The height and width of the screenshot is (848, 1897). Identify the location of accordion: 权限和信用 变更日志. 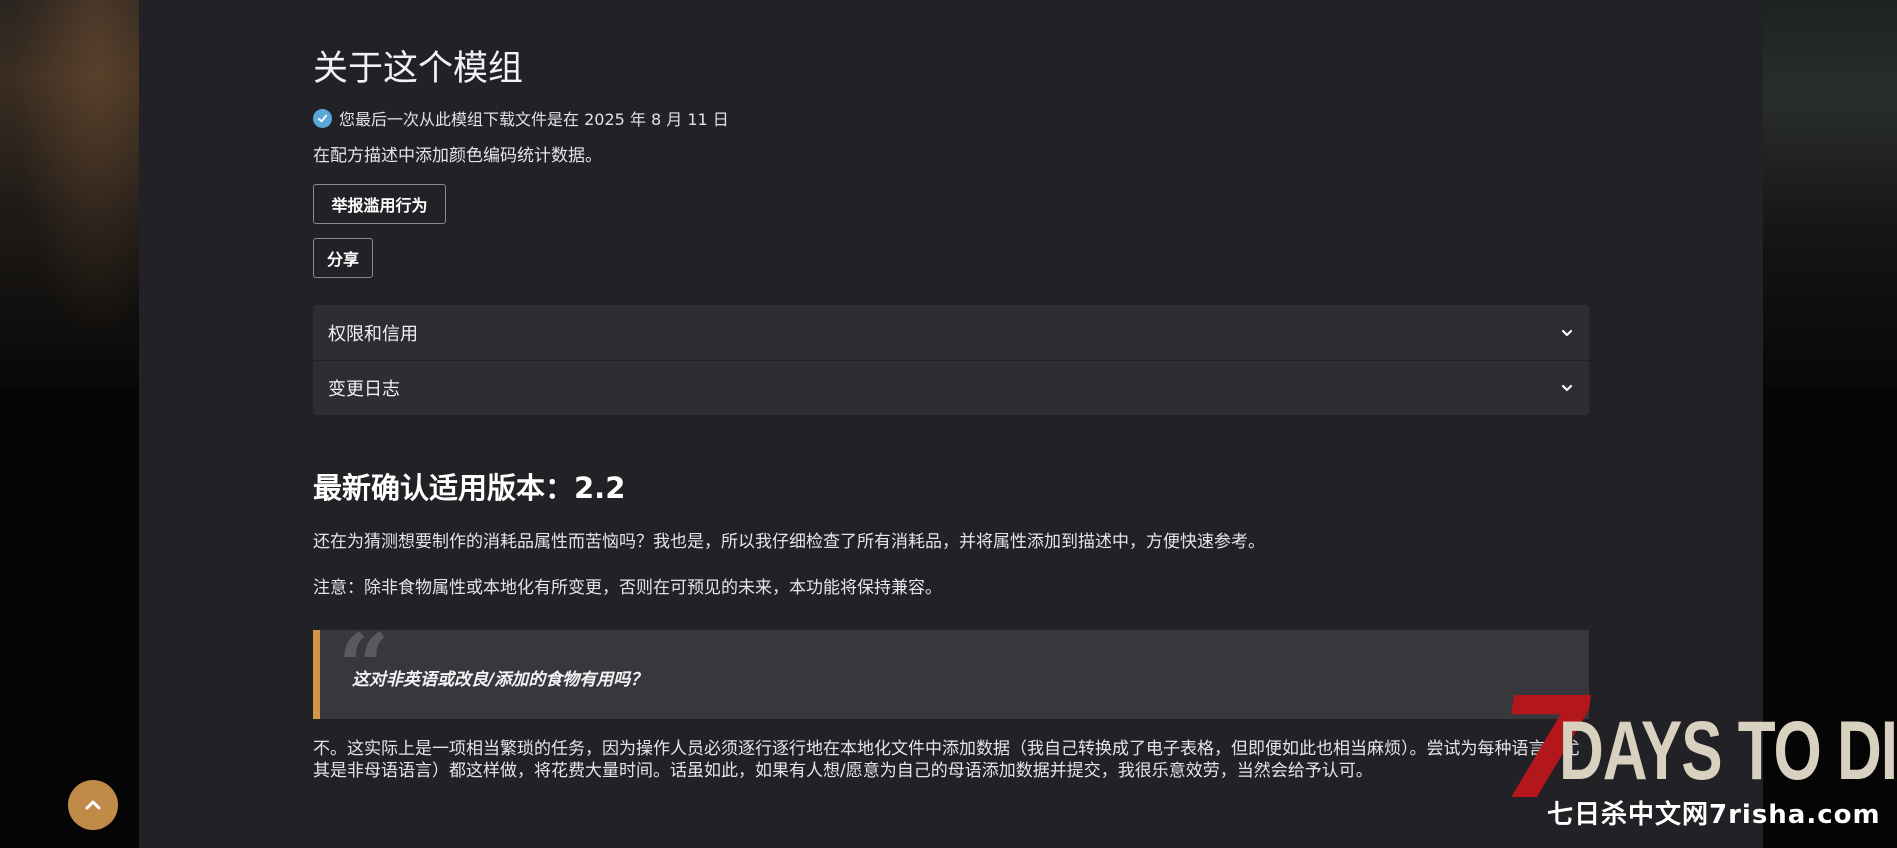
(951, 360).